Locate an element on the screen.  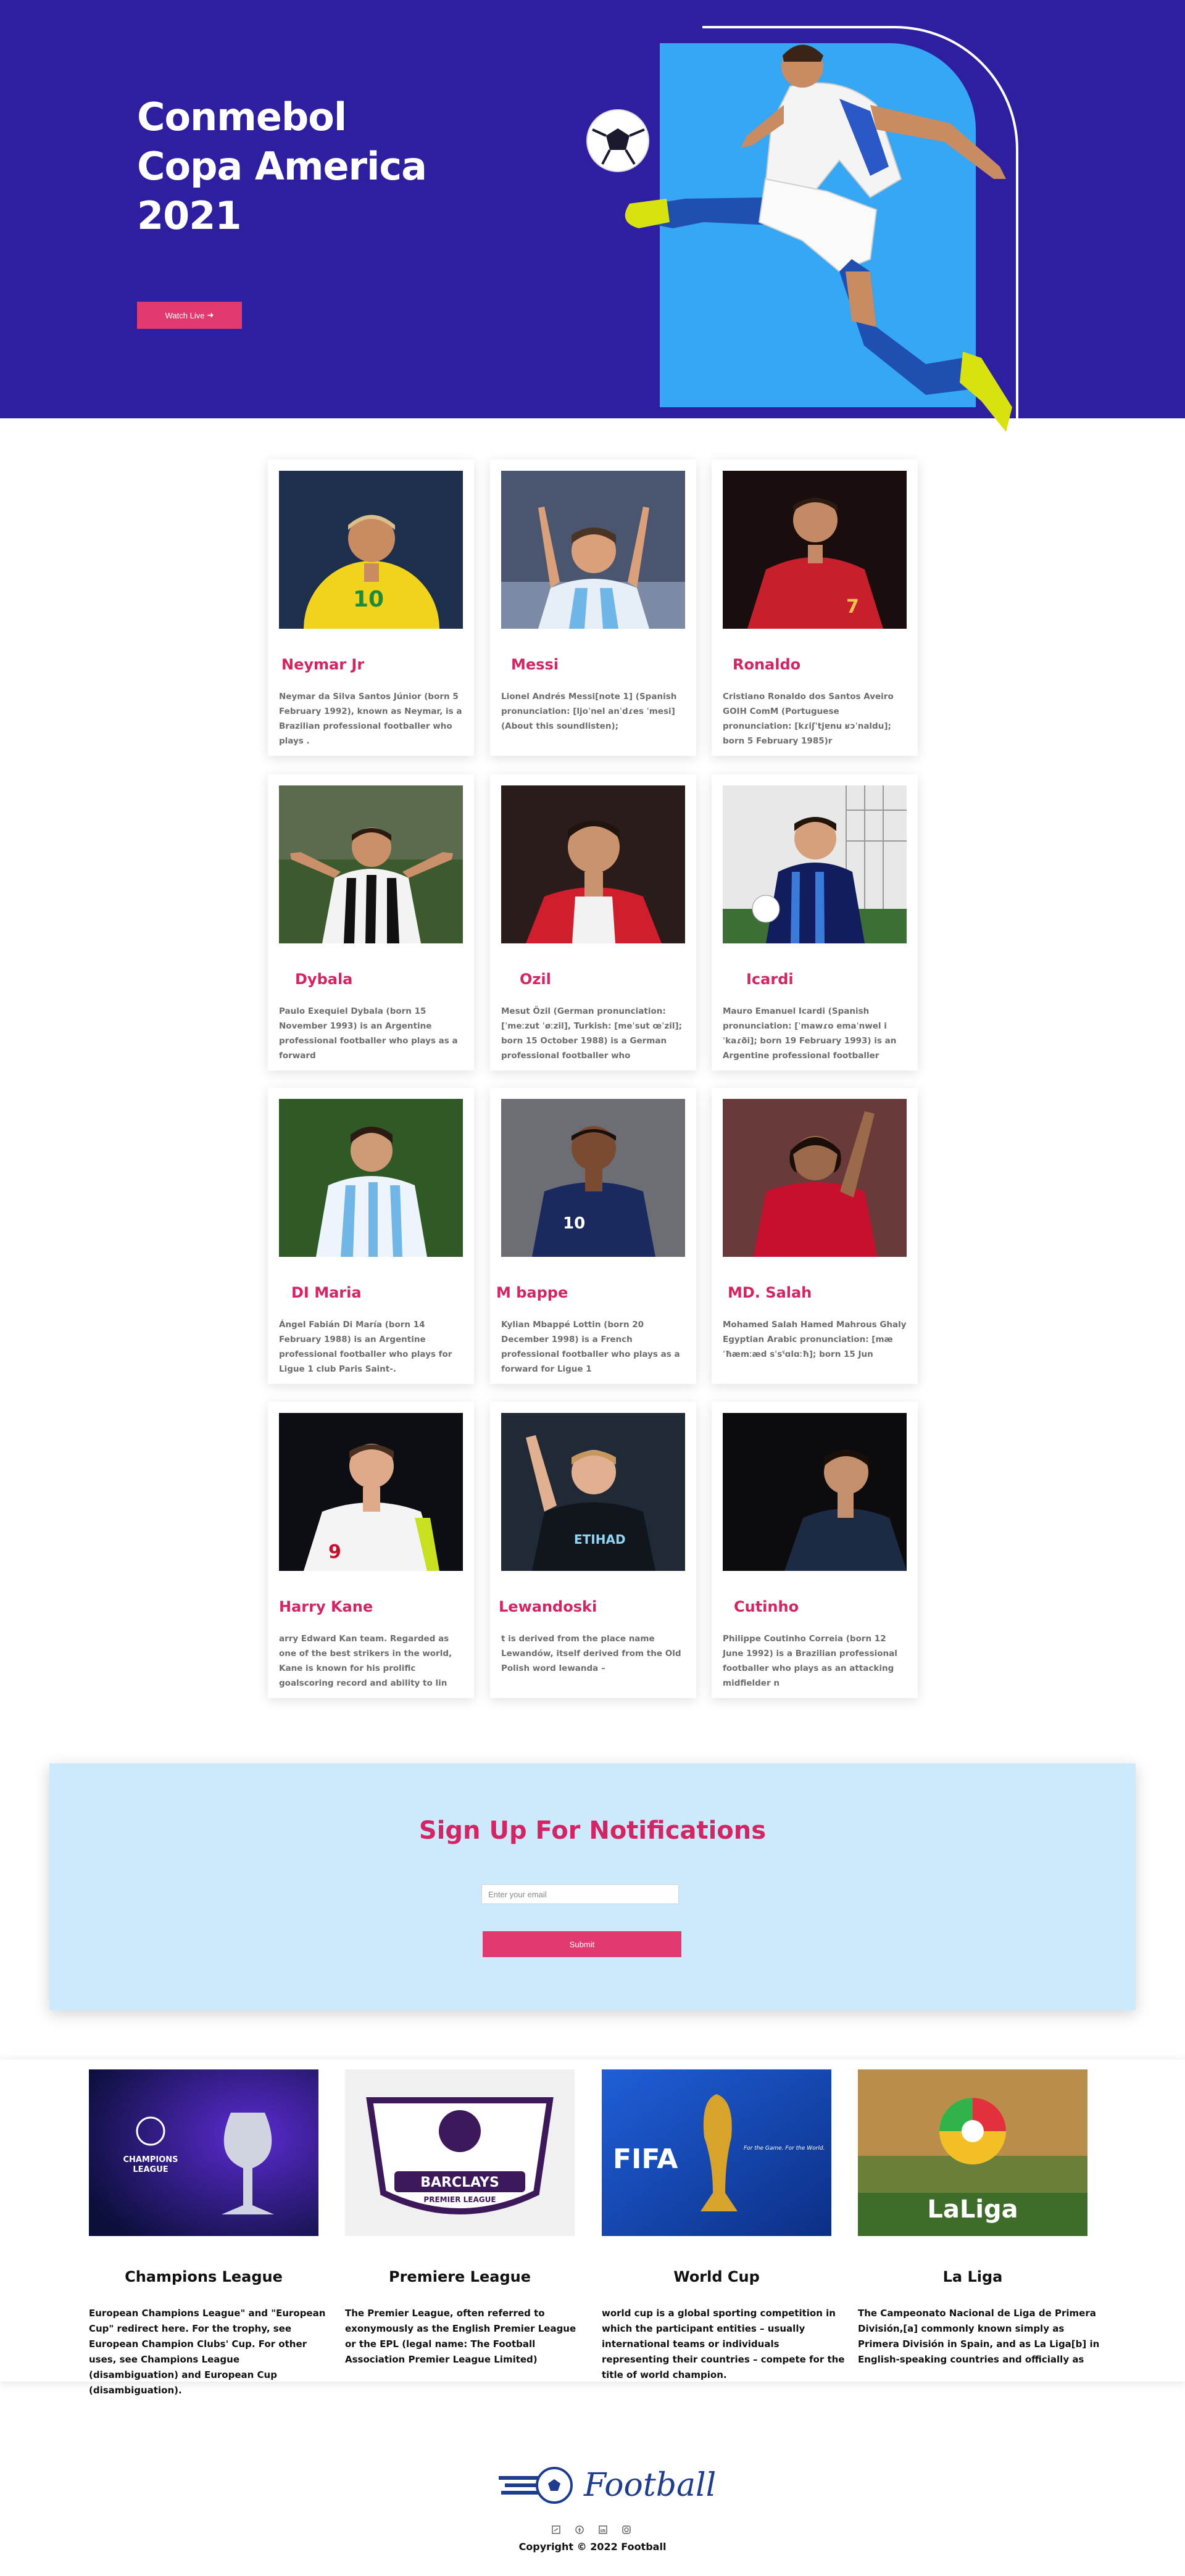
player-name: Messi is located at coordinates (535, 664).